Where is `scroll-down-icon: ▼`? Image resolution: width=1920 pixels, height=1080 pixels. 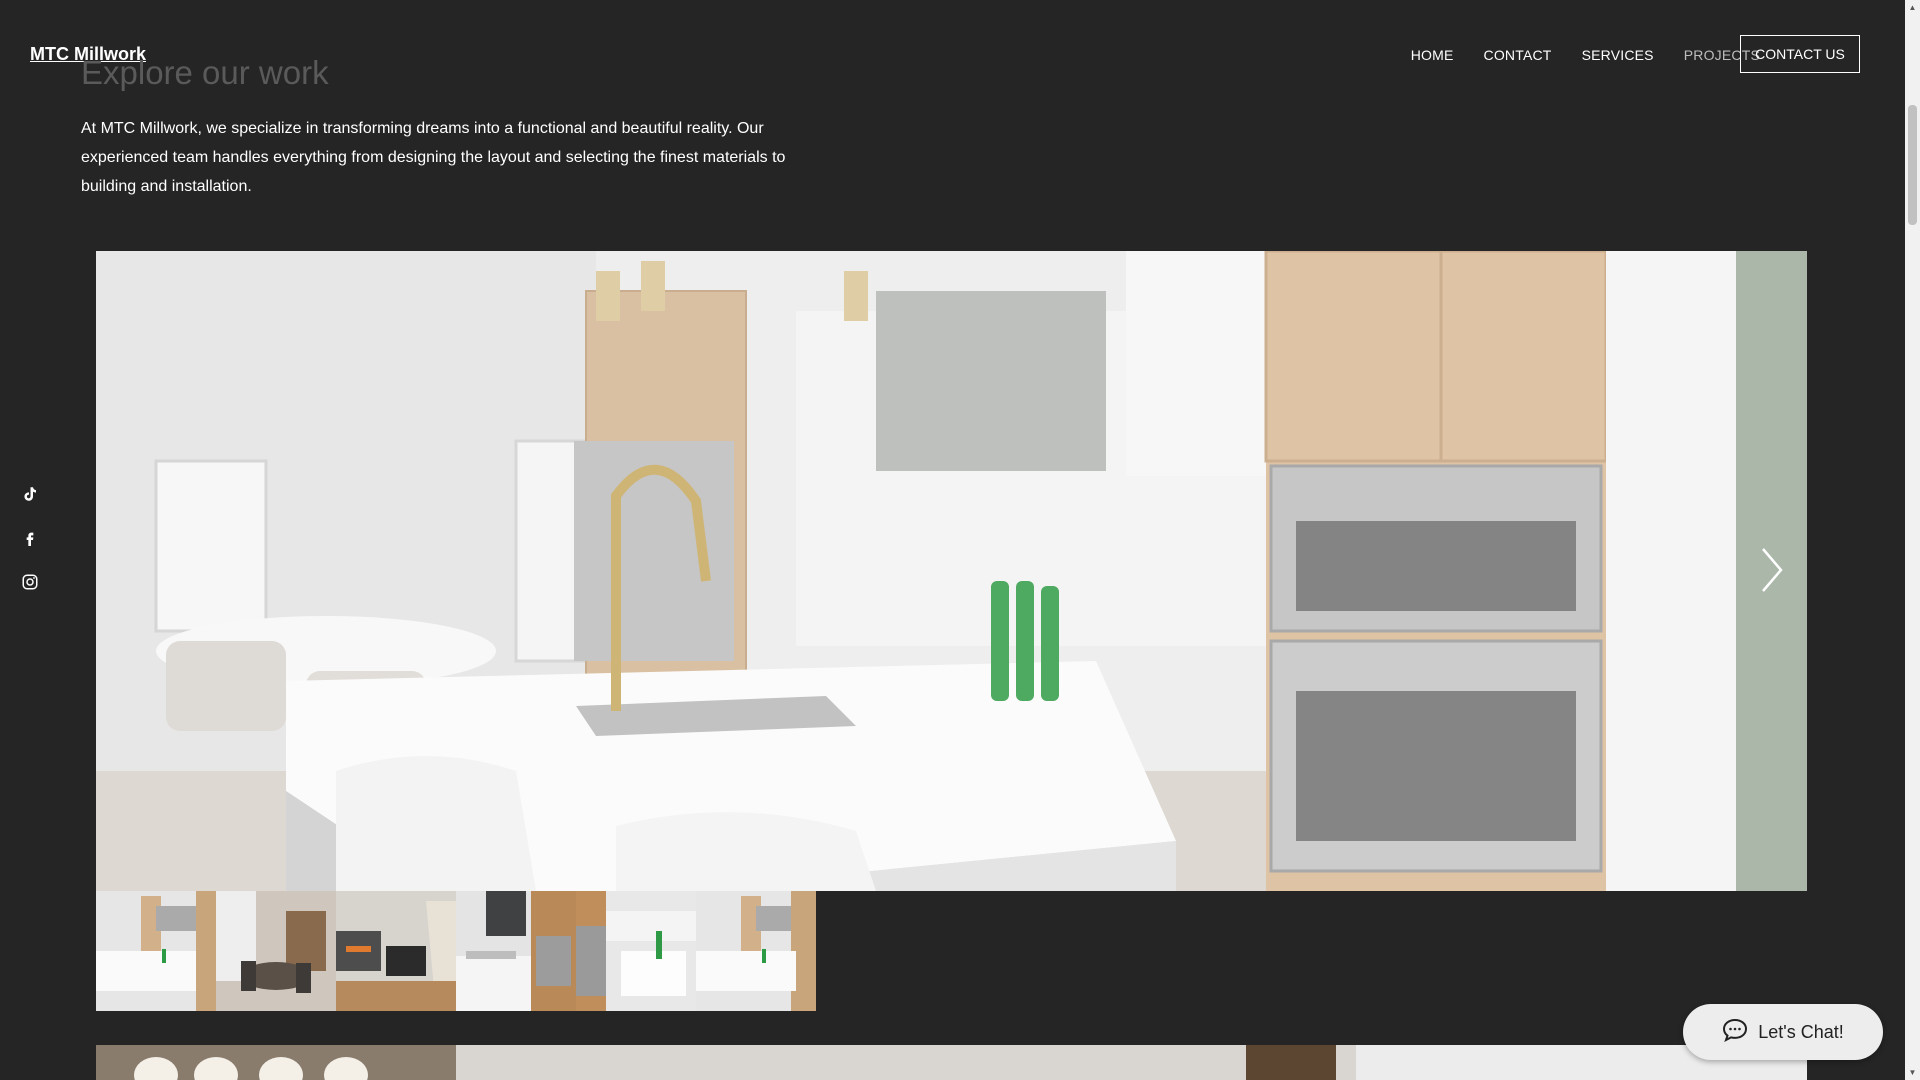 scroll-down-icon: ▼ is located at coordinates (1912, 1072).